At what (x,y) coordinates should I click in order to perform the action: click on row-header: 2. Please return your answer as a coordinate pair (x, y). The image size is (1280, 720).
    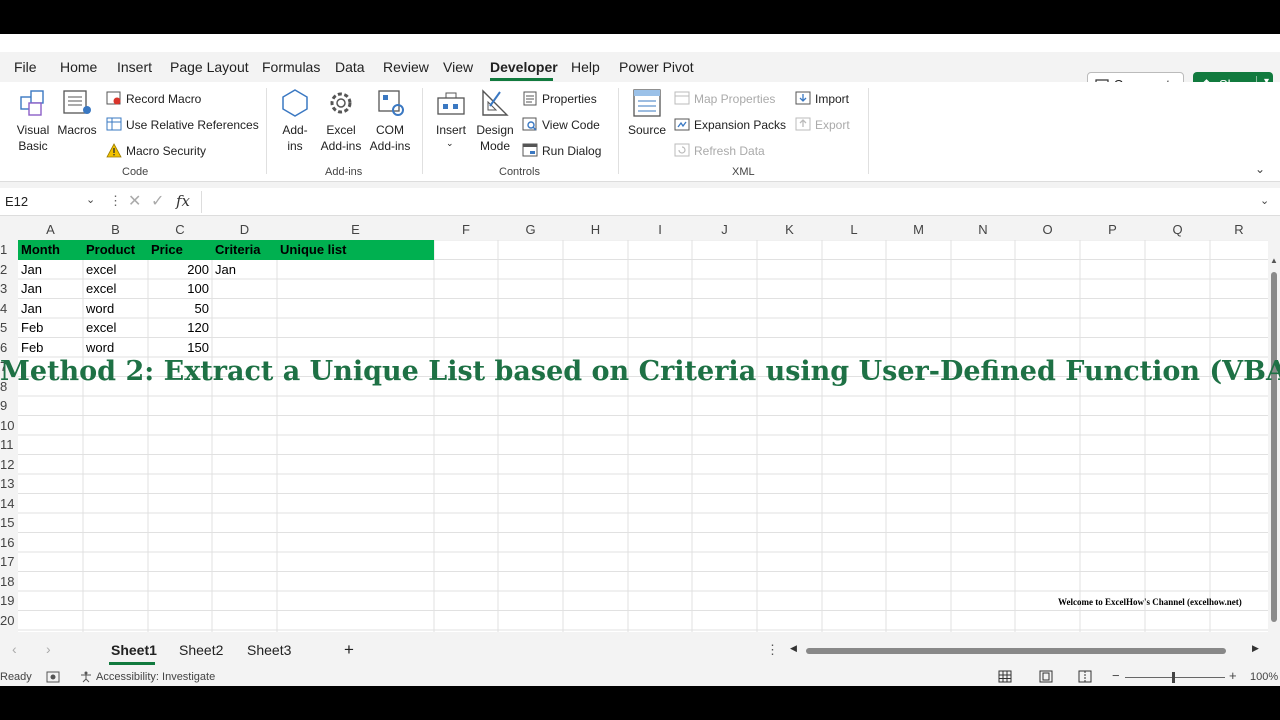
    Looking at the image, I should click on (9, 269).